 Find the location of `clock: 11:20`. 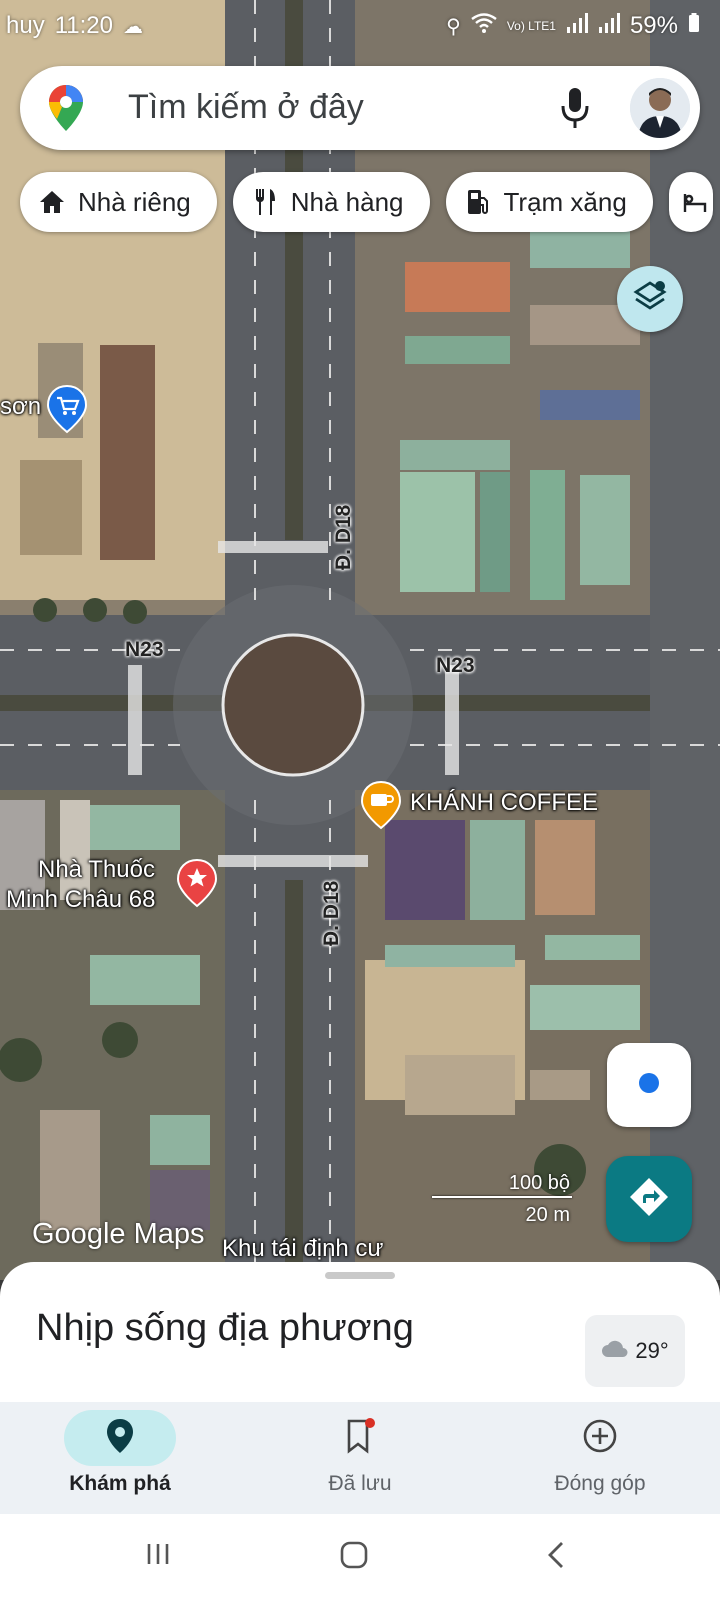

clock: 11:20 is located at coordinates (83, 25).